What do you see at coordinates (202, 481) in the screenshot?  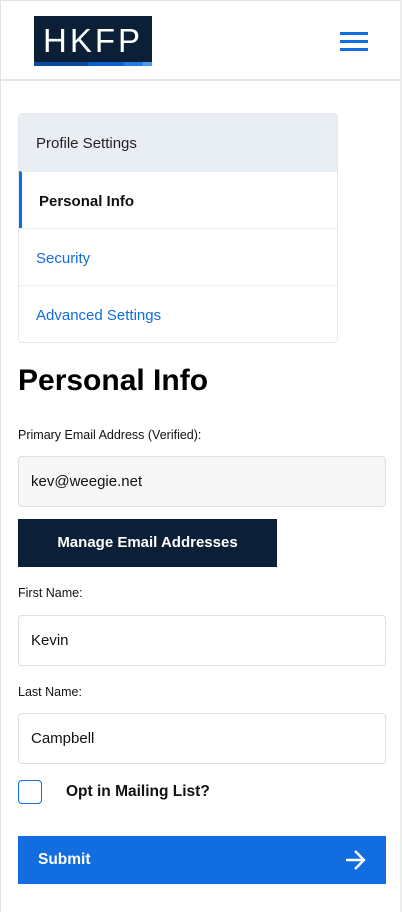 I see `email-field: kev@weegie.net` at bounding box center [202, 481].